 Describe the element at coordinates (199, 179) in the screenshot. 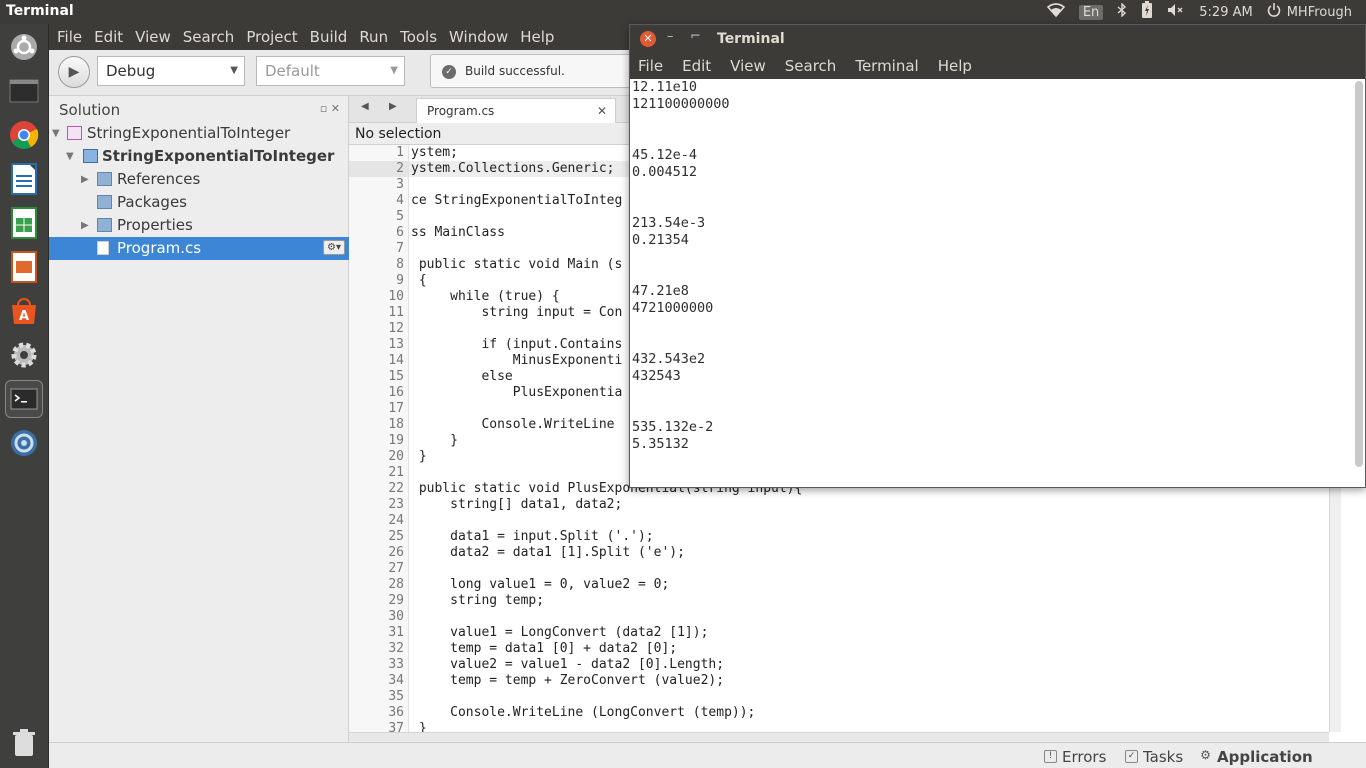

I see `tree-item-references: ▶ References` at that location.